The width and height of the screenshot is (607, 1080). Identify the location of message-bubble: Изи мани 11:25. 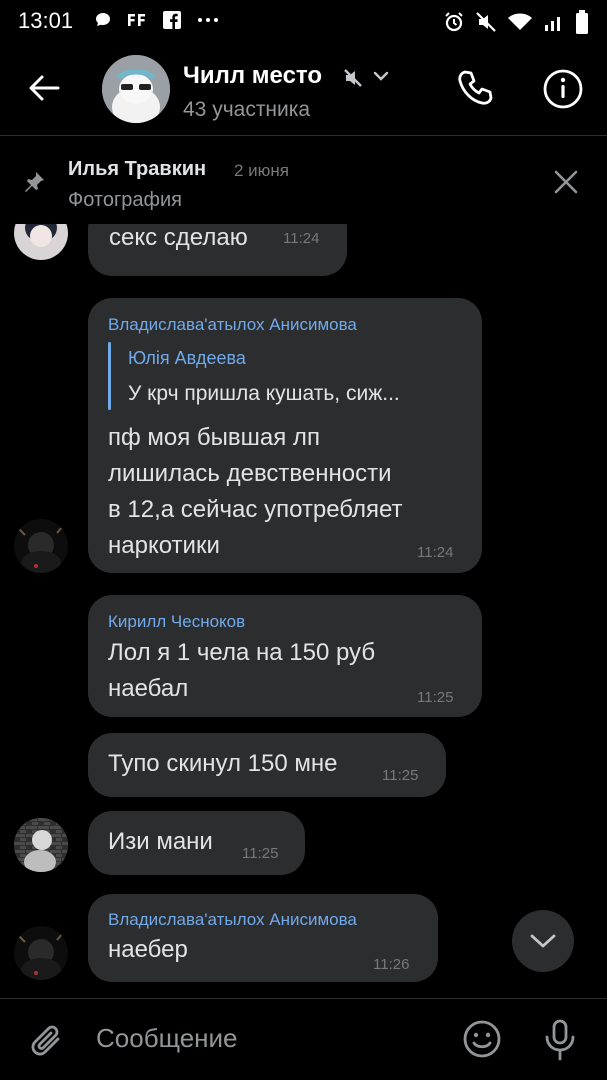
(196, 843).